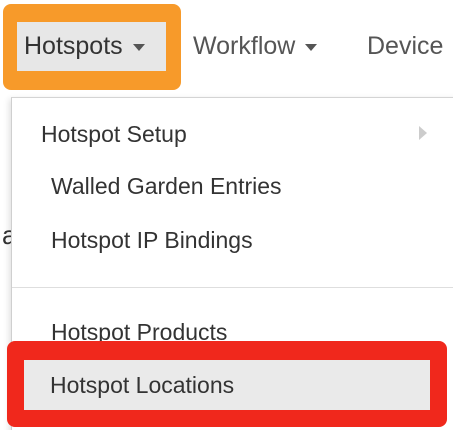 The height and width of the screenshot is (430, 453). What do you see at coordinates (244, 45) in the screenshot?
I see `nav-item-label: Workflow` at bounding box center [244, 45].